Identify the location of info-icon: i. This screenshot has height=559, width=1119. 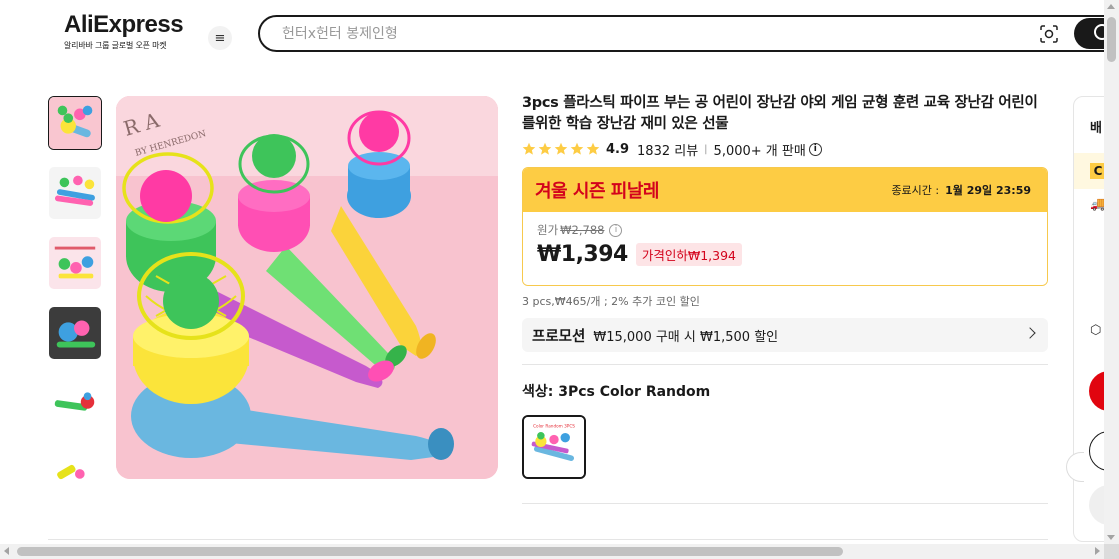
(815, 149).